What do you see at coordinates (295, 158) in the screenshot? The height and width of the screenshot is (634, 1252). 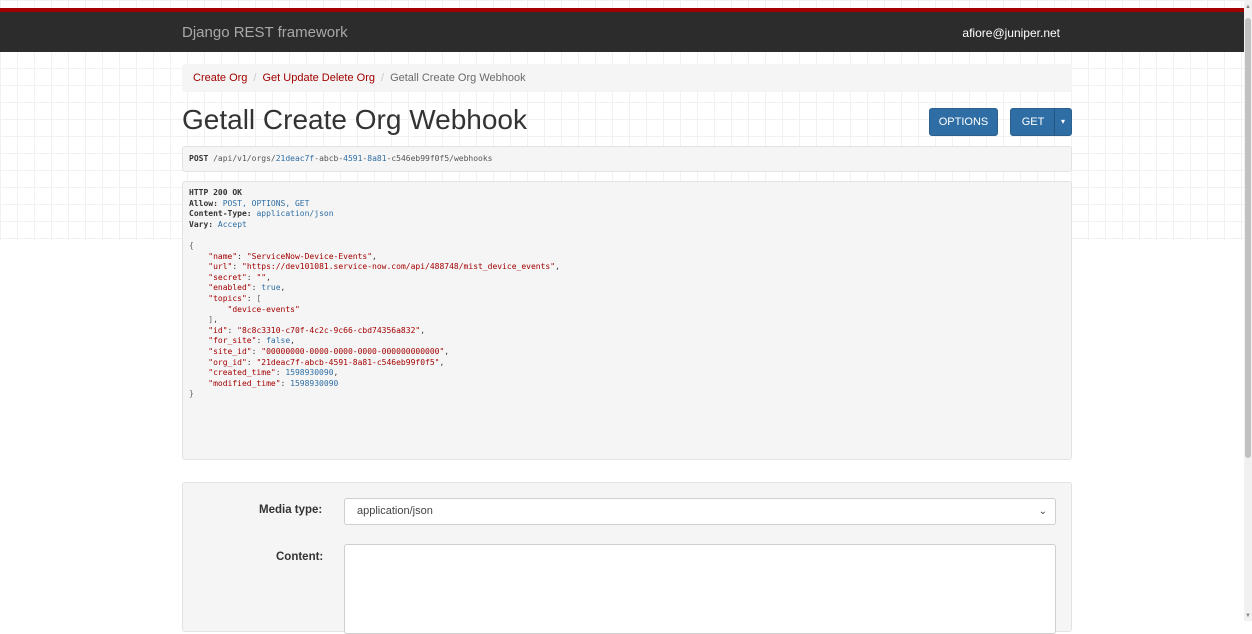 I see `request-org-id-part: 21deac7f` at bounding box center [295, 158].